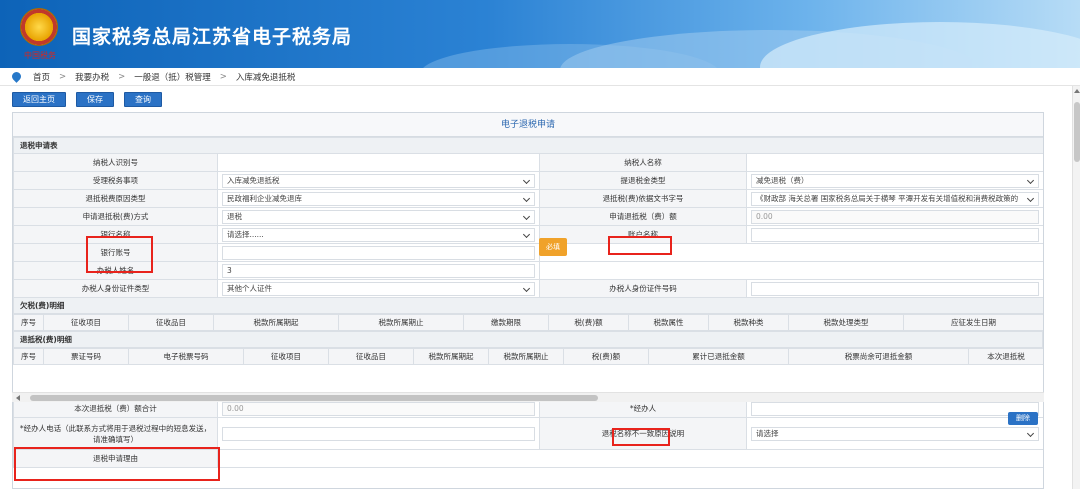  Describe the element at coordinates (115, 198) in the screenshot. I see `reason-type-label: 退抵税费原因类型` at that location.